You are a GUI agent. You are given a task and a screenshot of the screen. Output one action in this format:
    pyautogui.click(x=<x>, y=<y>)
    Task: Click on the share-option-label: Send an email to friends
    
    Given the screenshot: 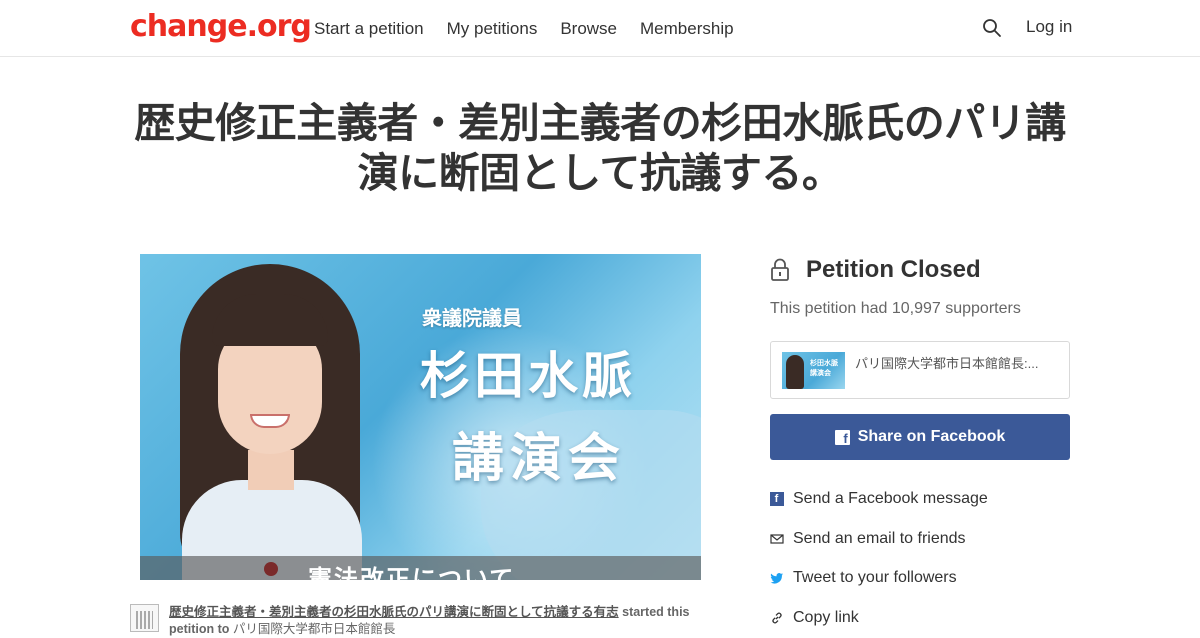 What is the action you would take?
    pyautogui.click(x=879, y=538)
    